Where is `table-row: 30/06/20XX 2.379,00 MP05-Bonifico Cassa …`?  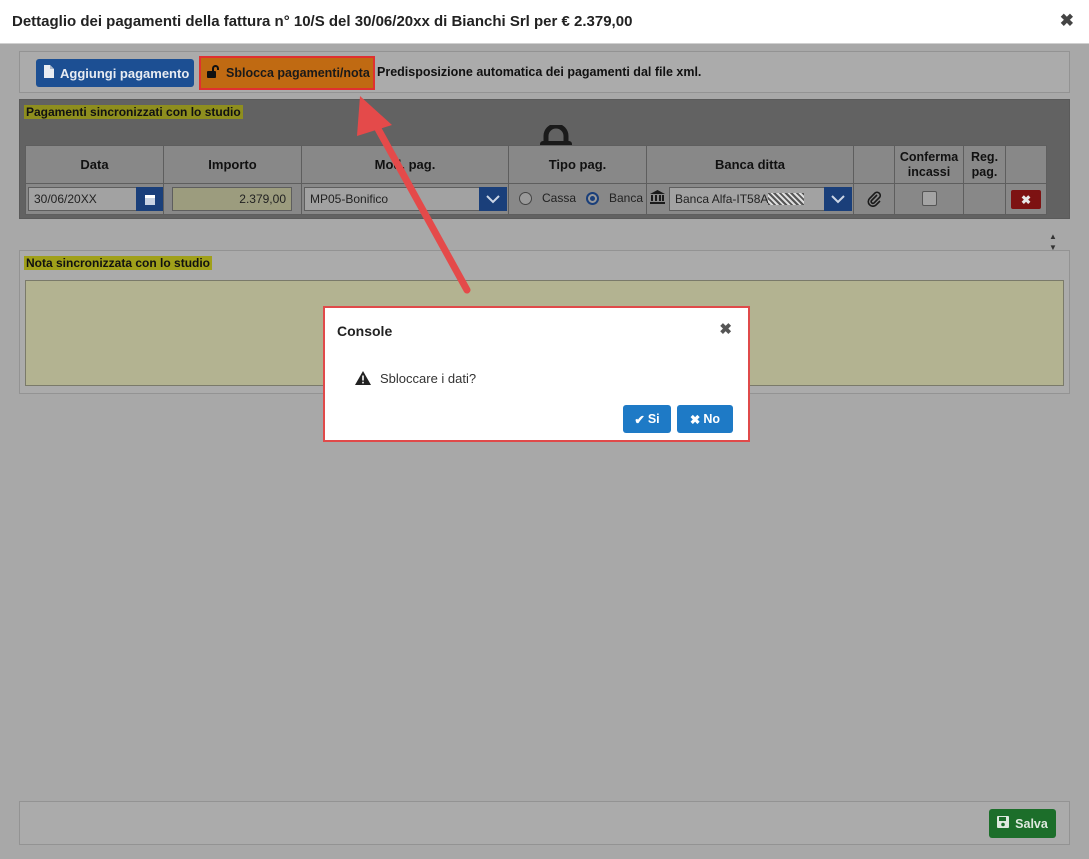 table-row: 30/06/20XX 2.379,00 MP05-Bonifico Cassa … is located at coordinates (536, 199).